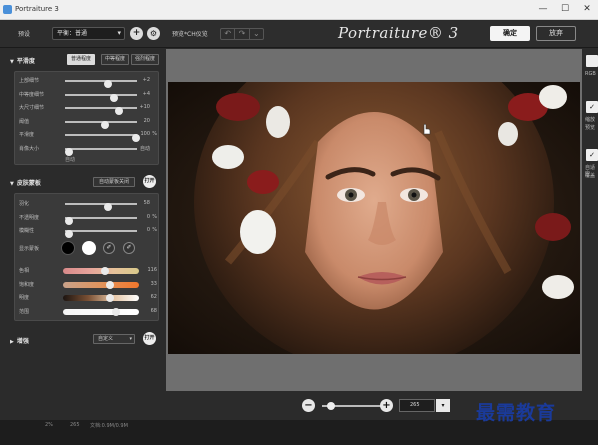 Image resolution: width=598 pixels, height=445 pixels. I want to click on rgb-option-box, so click(592, 61).